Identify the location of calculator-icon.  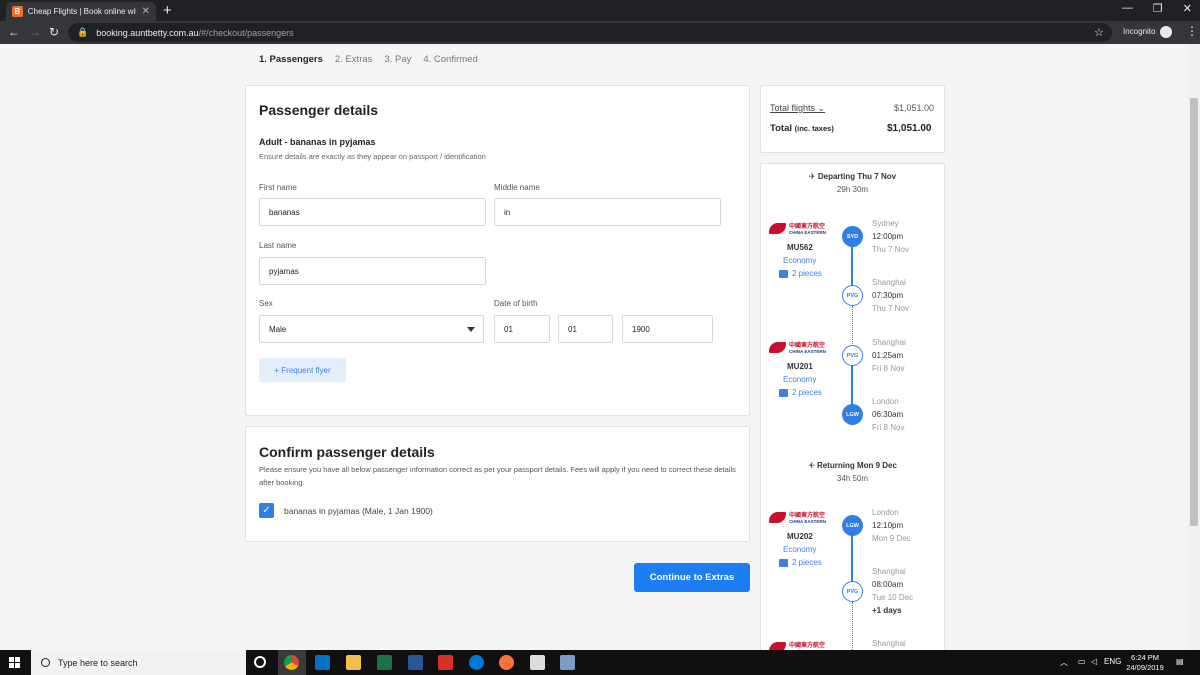
(537, 662).